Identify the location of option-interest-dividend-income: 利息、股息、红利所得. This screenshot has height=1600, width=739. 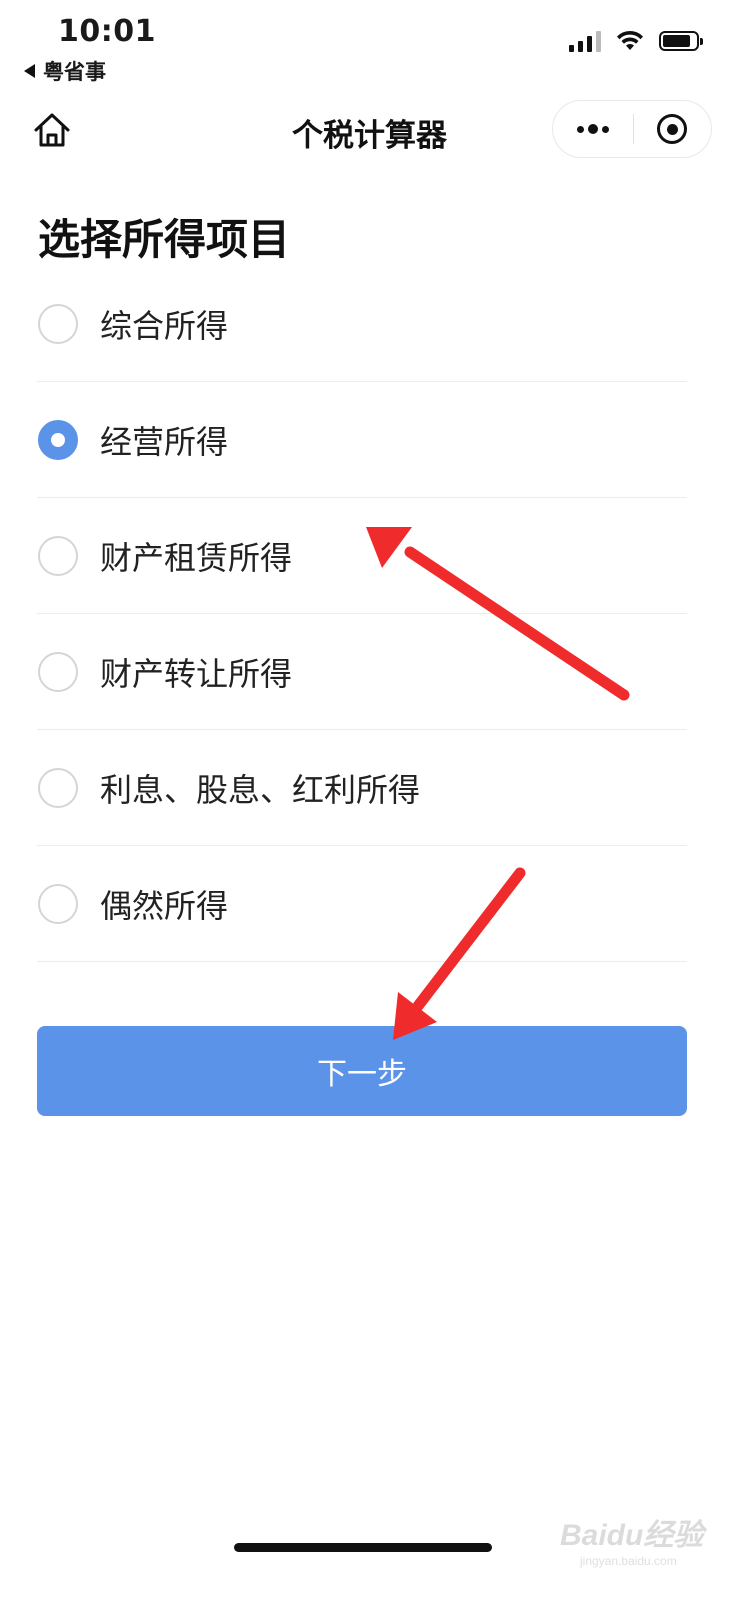
(362, 788).